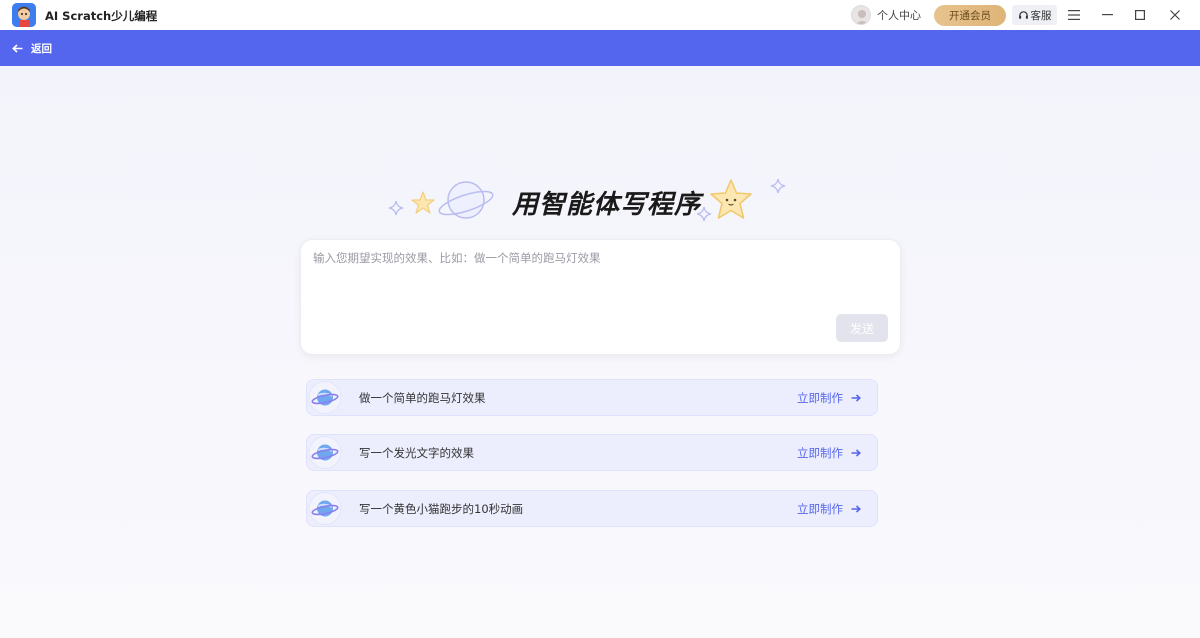  I want to click on menu-button, so click(1074, 15).